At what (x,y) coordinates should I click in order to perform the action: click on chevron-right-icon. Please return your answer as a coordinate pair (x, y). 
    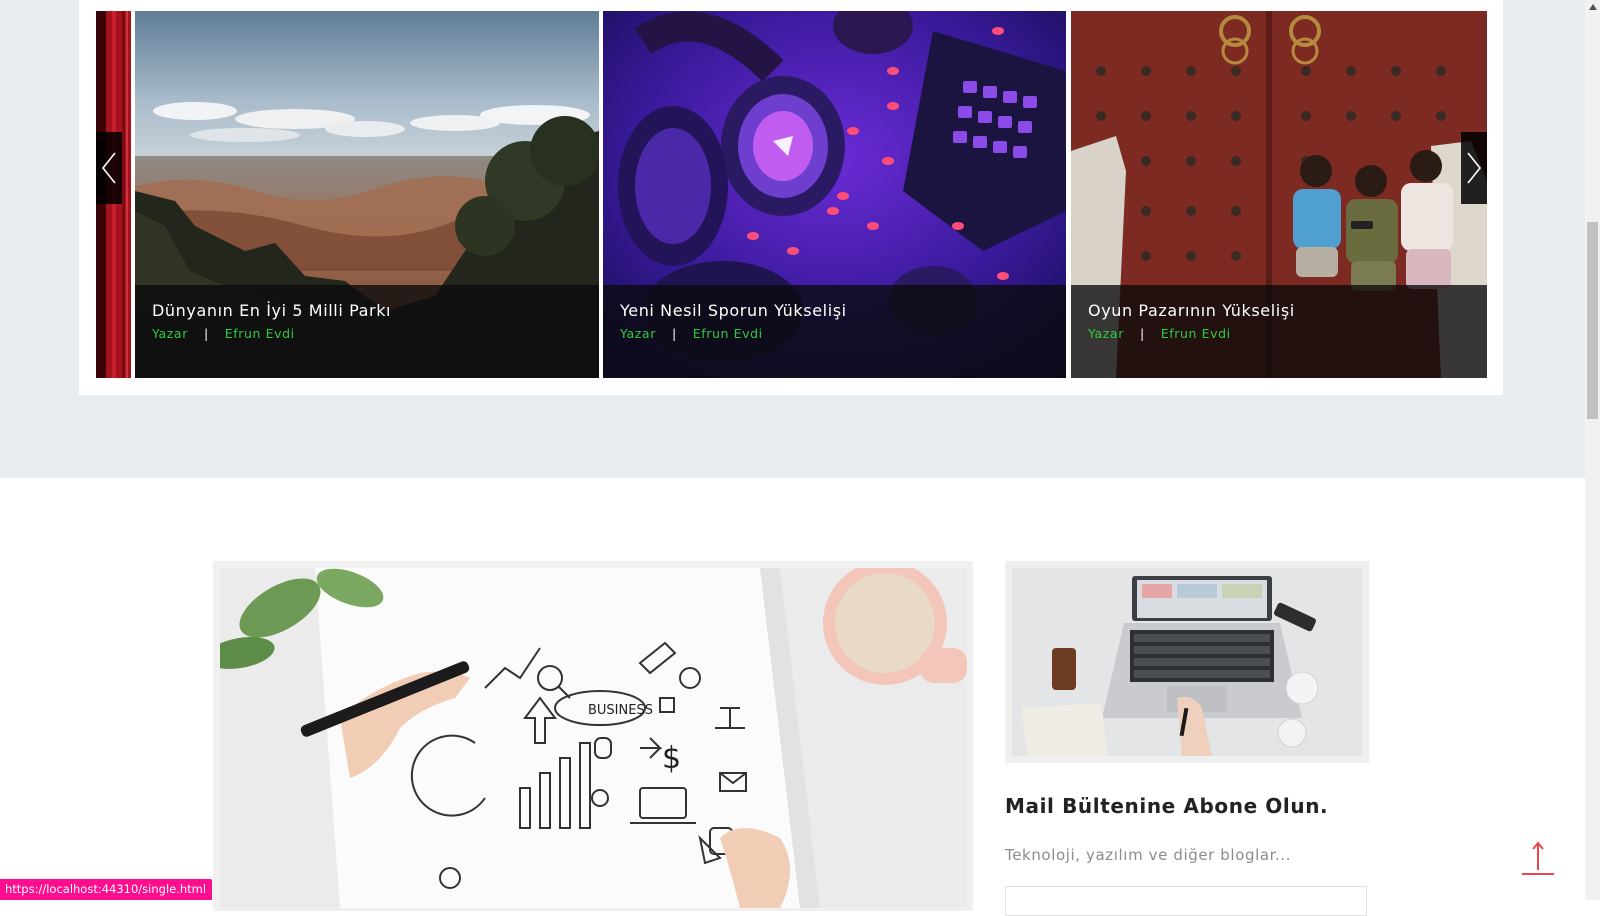
    Looking at the image, I should click on (1474, 168).